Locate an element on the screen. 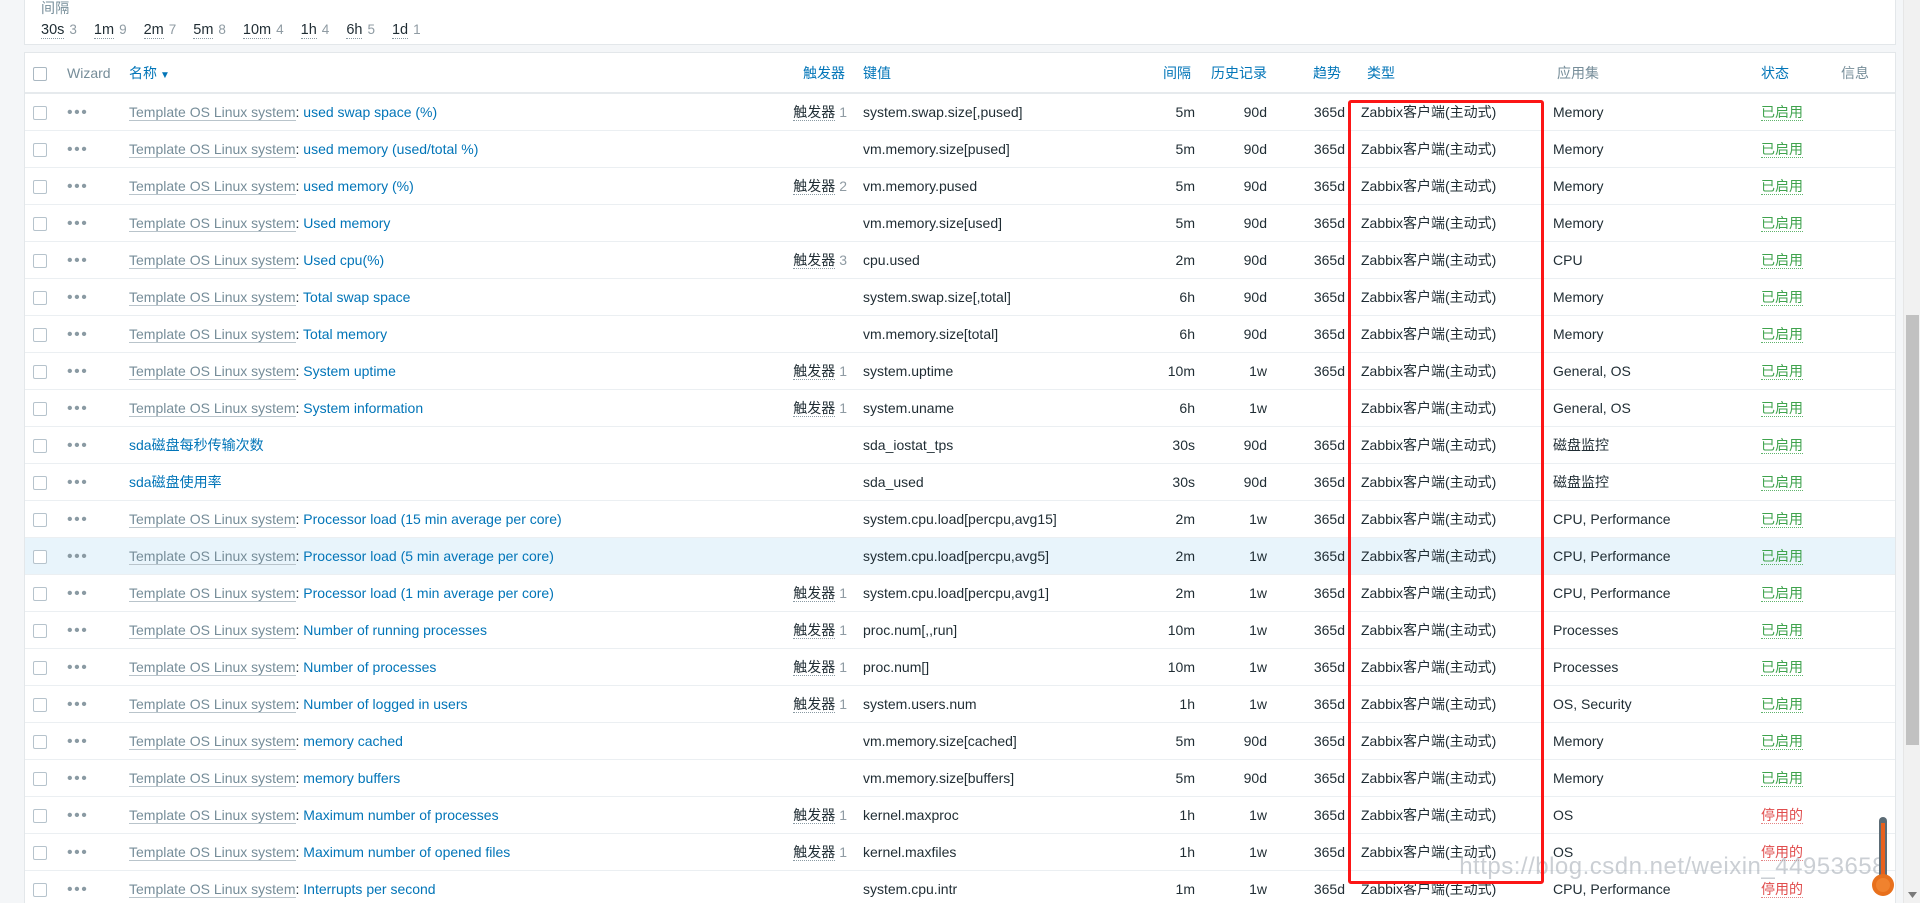  item-name-link: sda磁盘每秒传输次数 is located at coordinates (196, 445).